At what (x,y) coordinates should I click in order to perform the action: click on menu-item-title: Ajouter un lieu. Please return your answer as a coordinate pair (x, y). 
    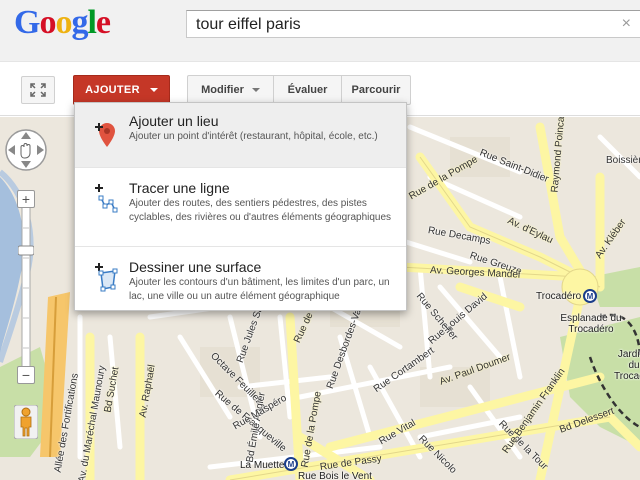
    Looking at the image, I should click on (174, 121).